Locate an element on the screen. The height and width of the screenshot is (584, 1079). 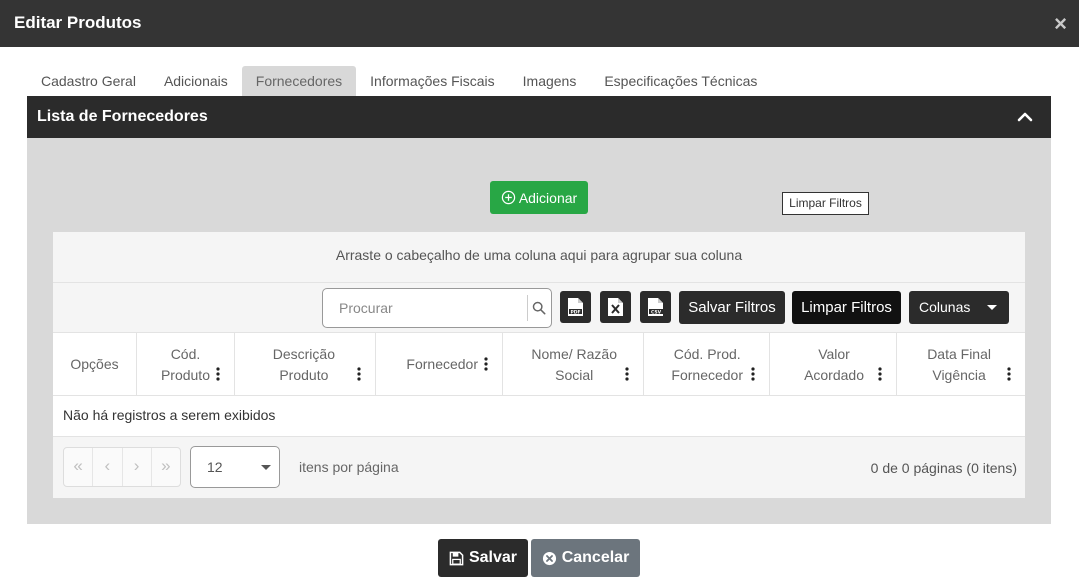
add-button: Adicionar is located at coordinates (539, 197).